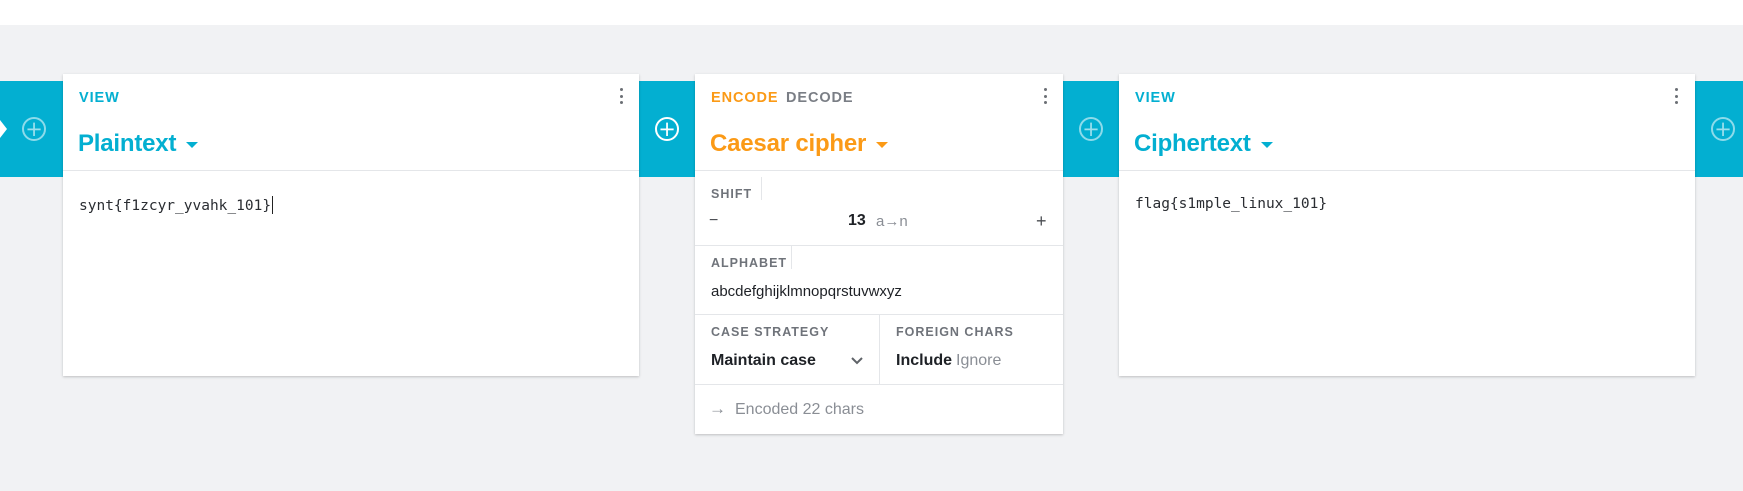 The height and width of the screenshot is (491, 1743). Describe the element at coordinates (871, 12) in the screenshot. I see `top-bar` at that location.